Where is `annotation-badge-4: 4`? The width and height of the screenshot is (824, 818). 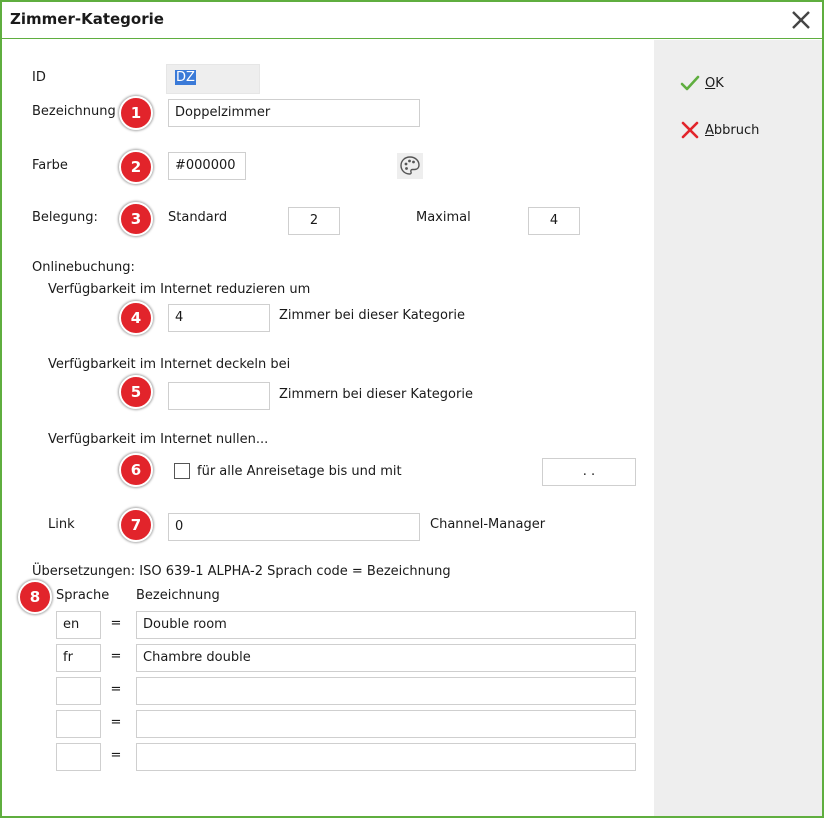 annotation-badge-4: 4 is located at coordinates (136, 318).